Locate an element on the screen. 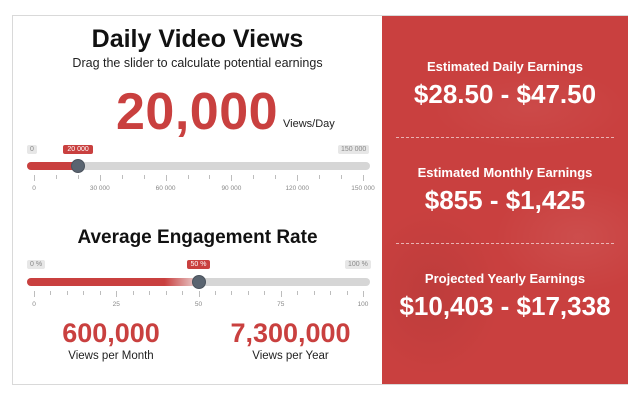  views-slider-max: 150 000 is located at coordinates (354, 149).